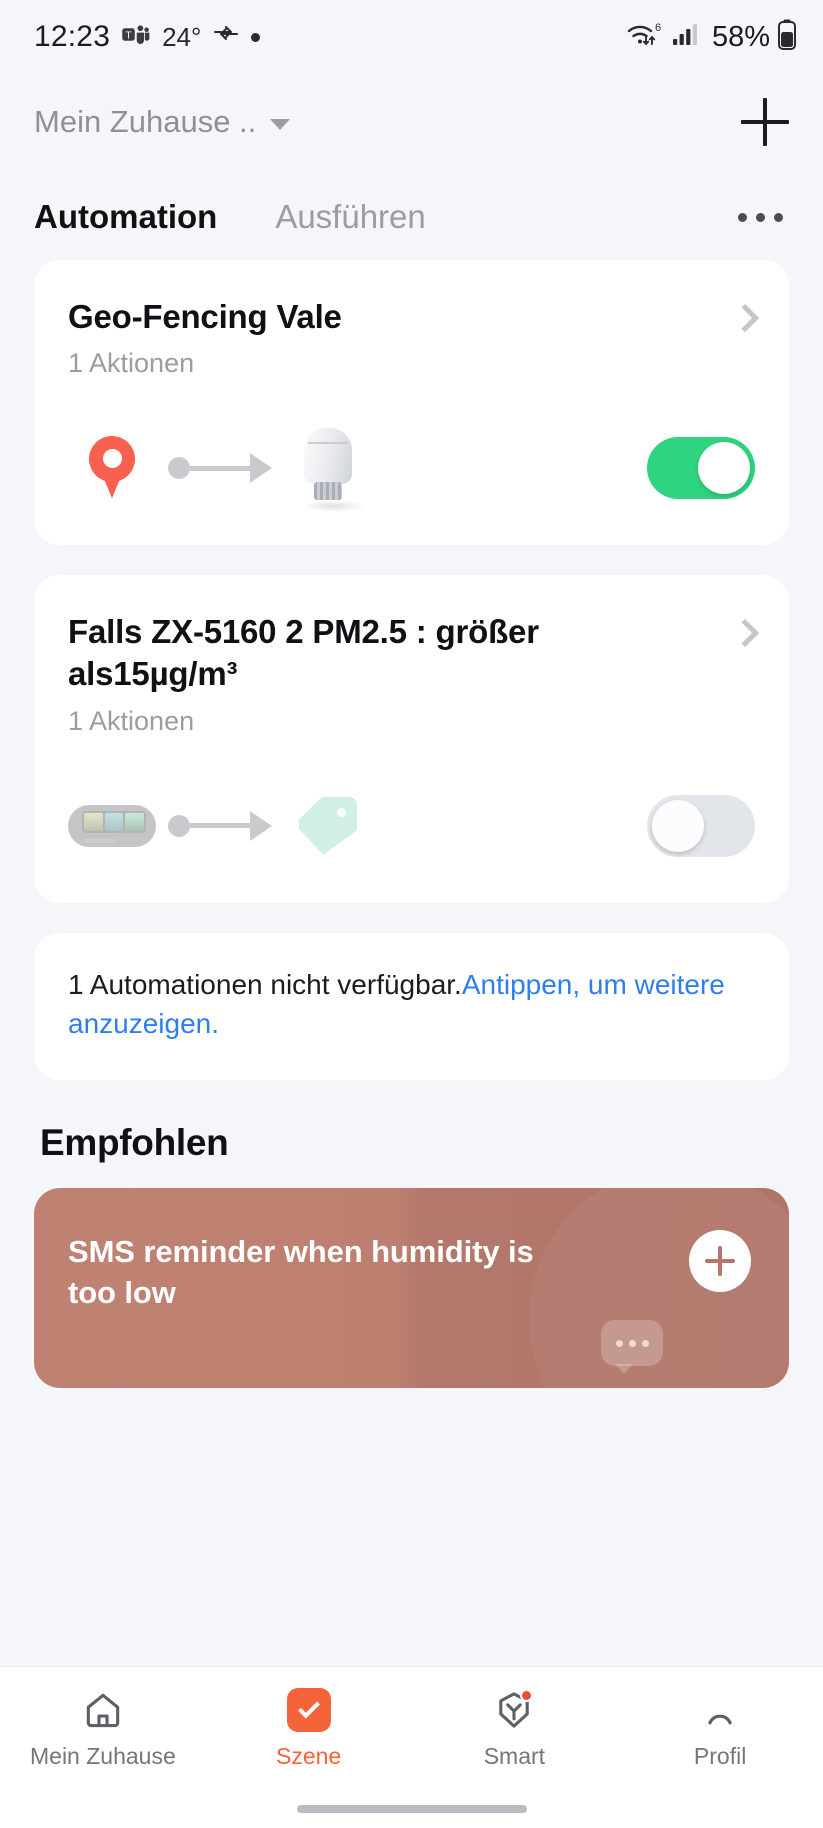 The height and width of the screenshot is (1828, 823). I want to click on chevron-down-icon, so click(280, 124).